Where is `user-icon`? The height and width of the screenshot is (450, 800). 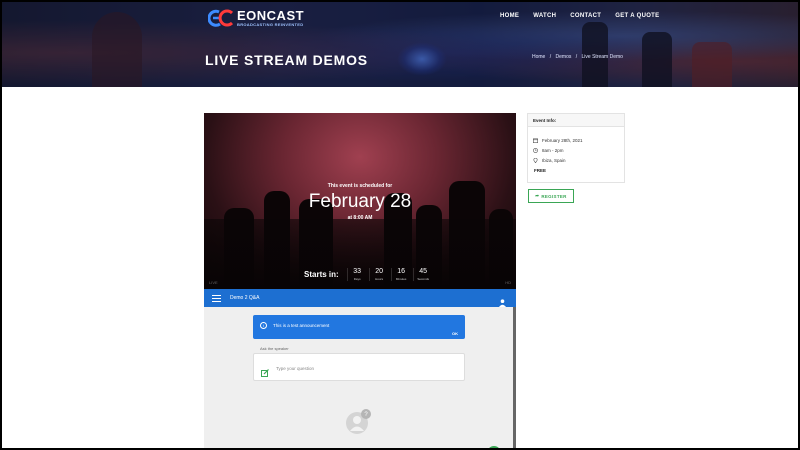
user-icon is located at coordinates (502, 300).